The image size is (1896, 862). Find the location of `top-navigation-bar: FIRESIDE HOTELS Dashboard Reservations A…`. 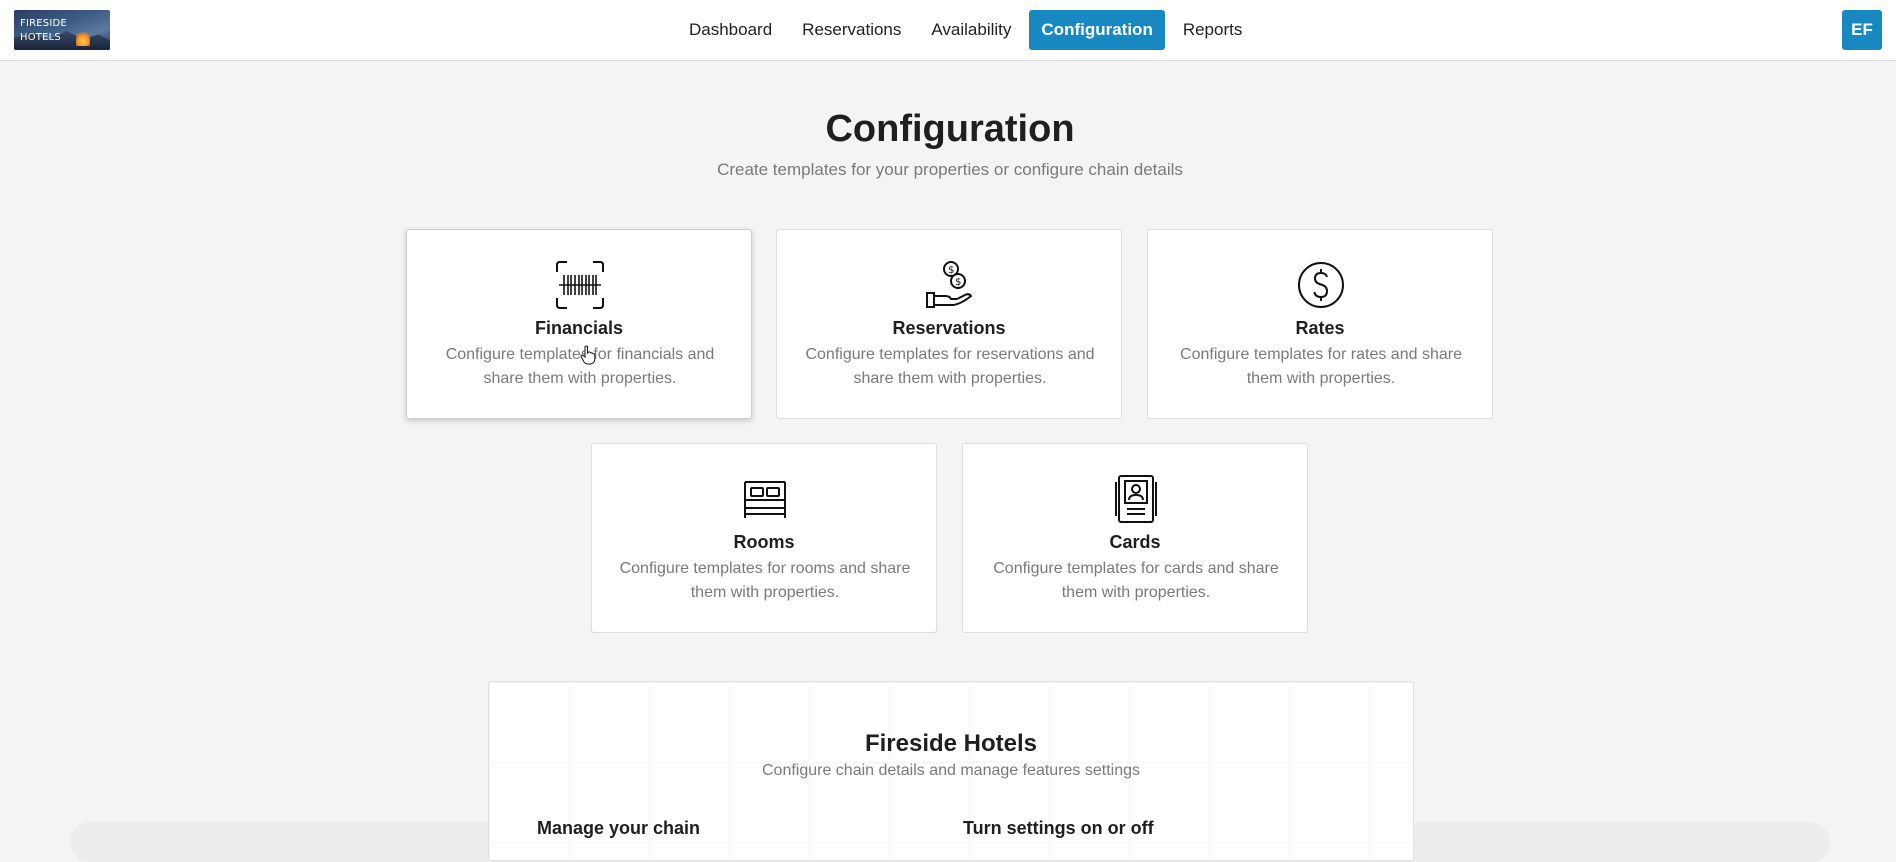

top-navigation-bar: FIRESIDE HOTELS Dashboard Reservations A… is located at coordinates (948, 30).